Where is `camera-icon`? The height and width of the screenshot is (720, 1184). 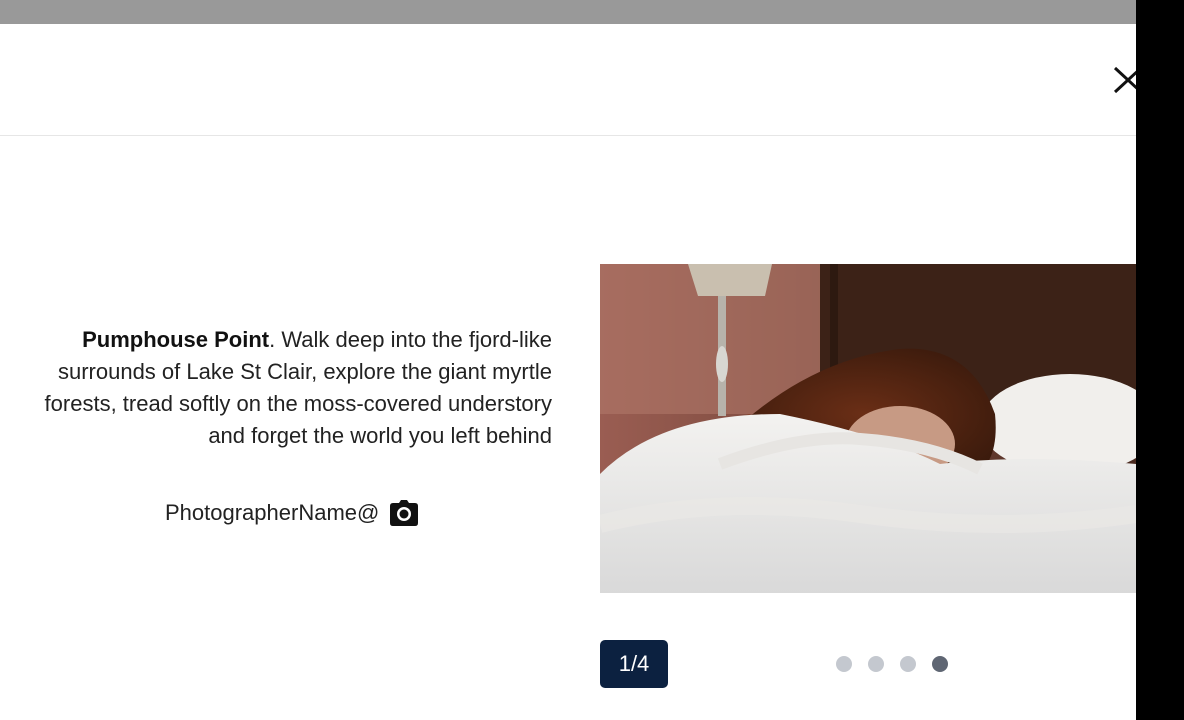
camera-icon is located at coordinates (404, 513).